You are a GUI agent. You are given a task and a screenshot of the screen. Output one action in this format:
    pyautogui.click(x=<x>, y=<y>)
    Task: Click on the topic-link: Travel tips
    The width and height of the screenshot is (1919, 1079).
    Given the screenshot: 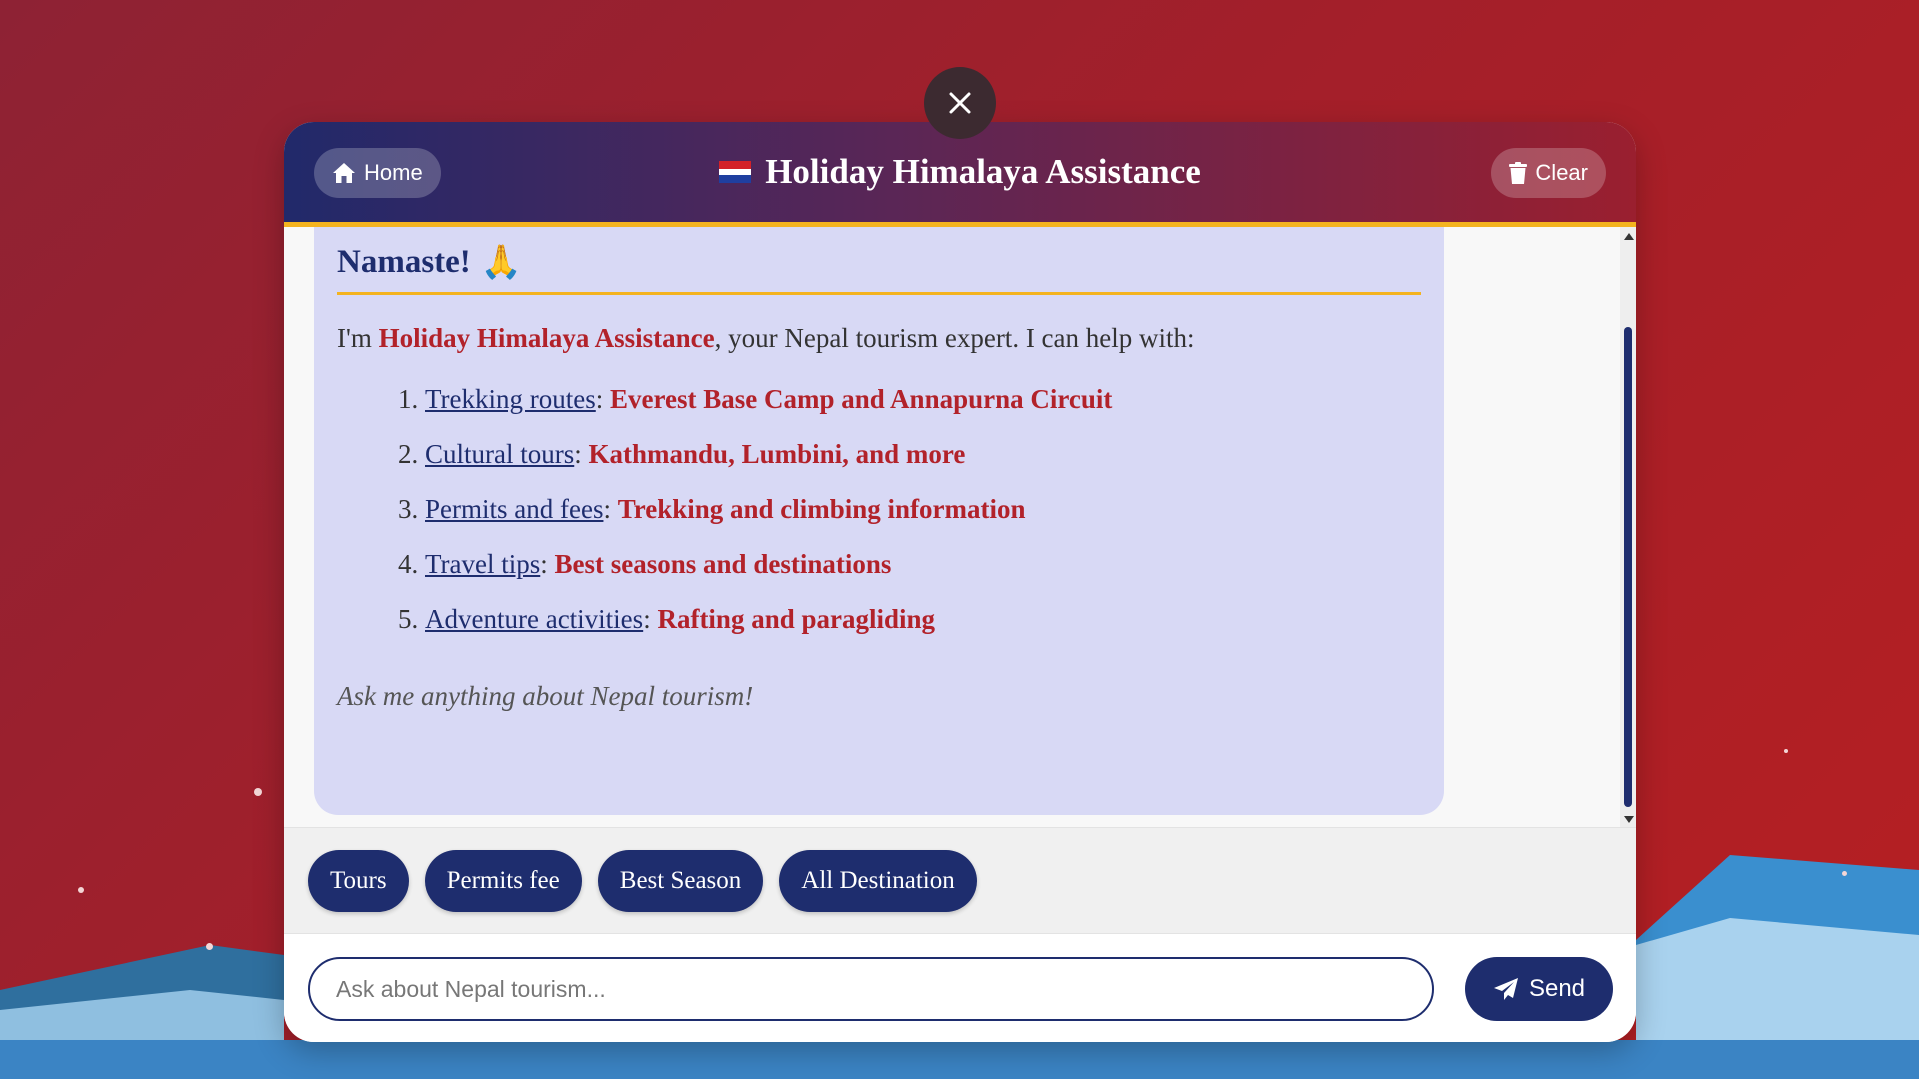 What is the action you would take?
    pyautogui.click(x=482, y=564)
    